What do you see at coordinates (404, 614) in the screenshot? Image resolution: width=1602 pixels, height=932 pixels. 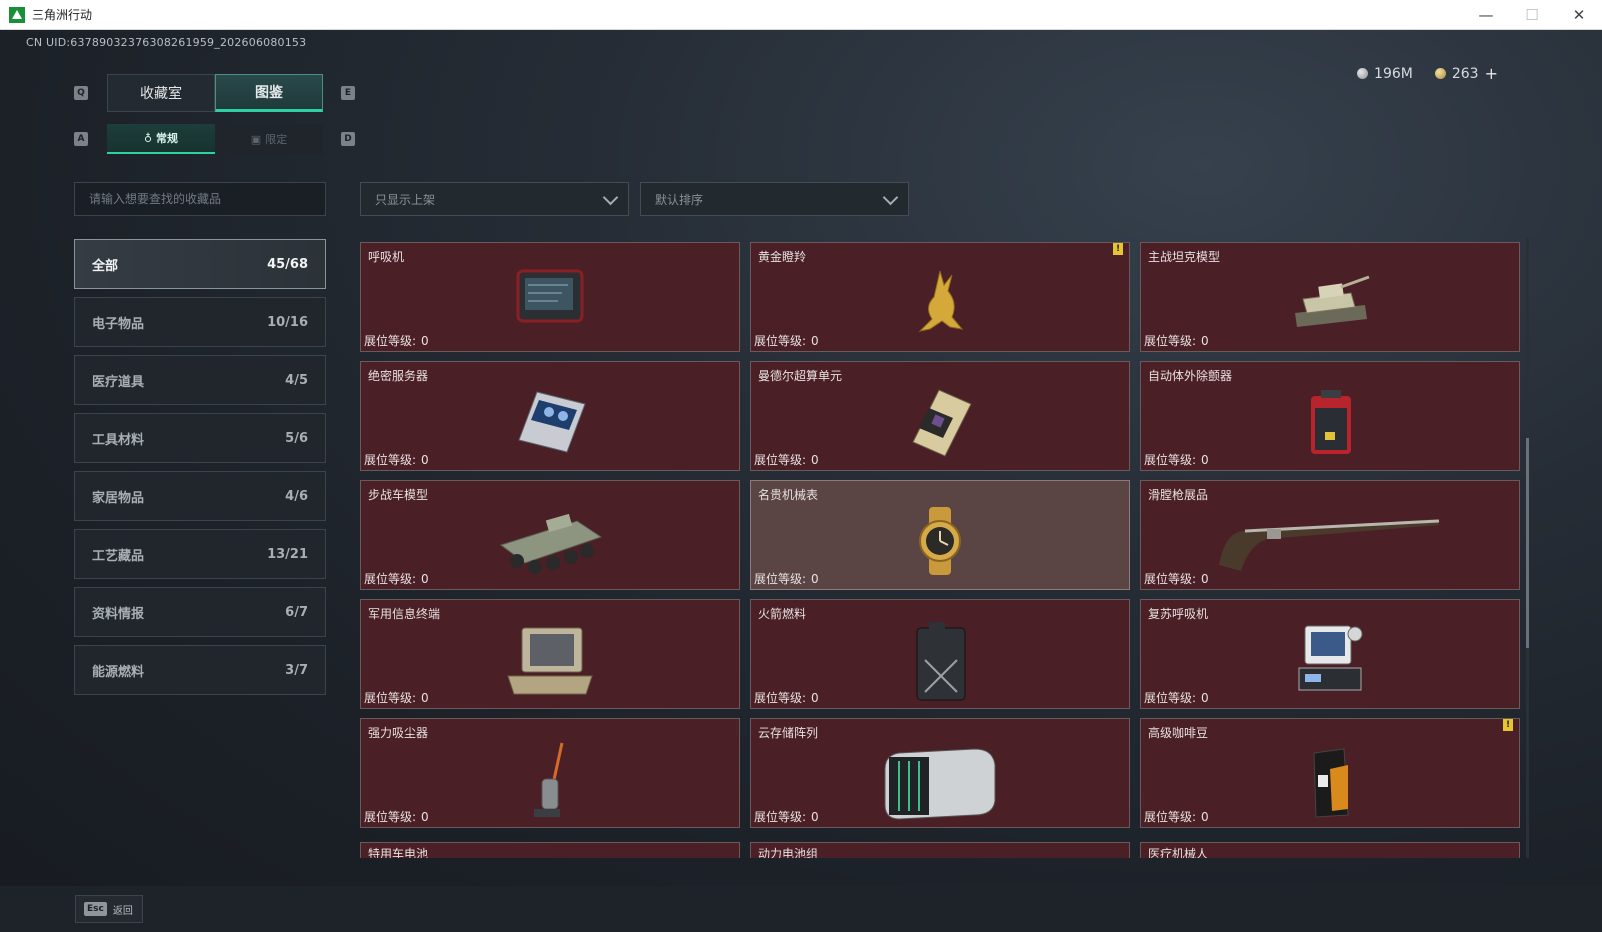 I see `item-name: 军用信息终端` at bounding box center [404, 614].